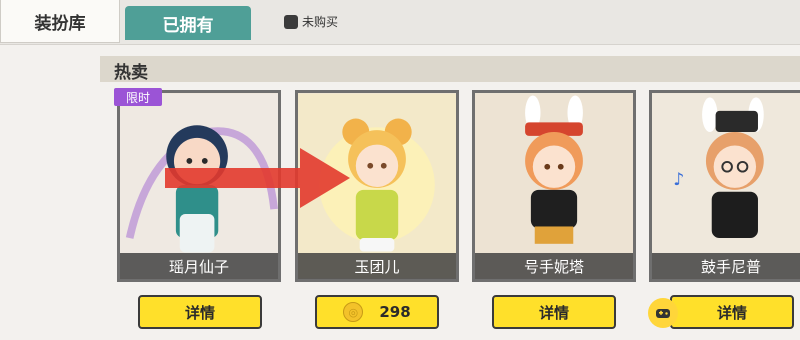 Image resolution: width=800 pixels, height=340 pixels. What do you see at coordinates (320, 22) in the screenshot?
I see `filter-label: 未购买` at bounding box center [320, 22].